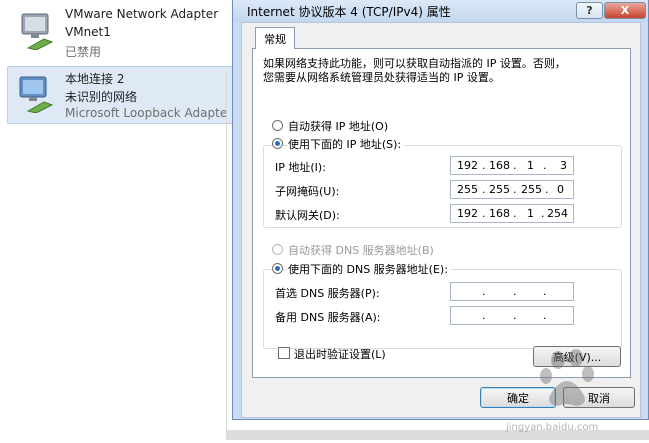  What do you see at coordinates (327, 293) in the screenshot?
I see `preferred-dns-label: 首选 DNS 服务器(P):` at bounding box center [327, 293].